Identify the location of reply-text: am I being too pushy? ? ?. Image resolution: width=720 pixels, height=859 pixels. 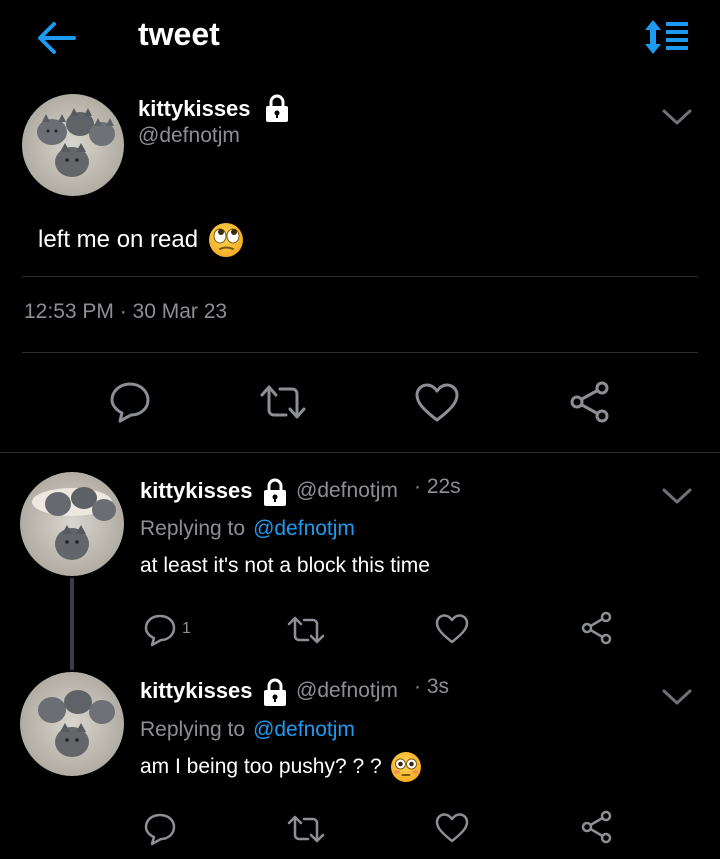
(281, 767).